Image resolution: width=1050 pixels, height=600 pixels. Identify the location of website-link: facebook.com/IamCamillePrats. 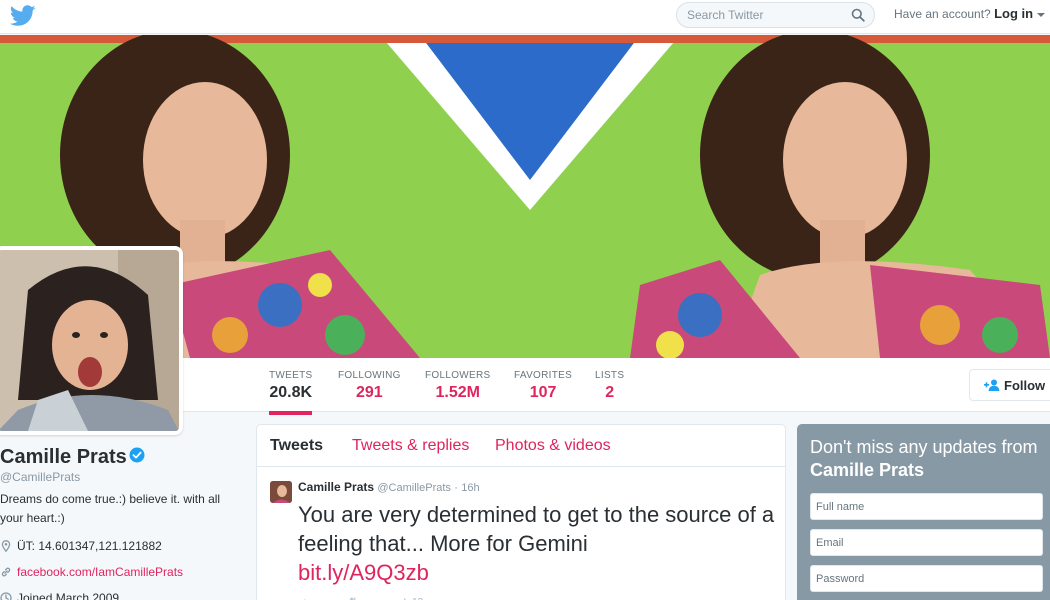
(100, 572).